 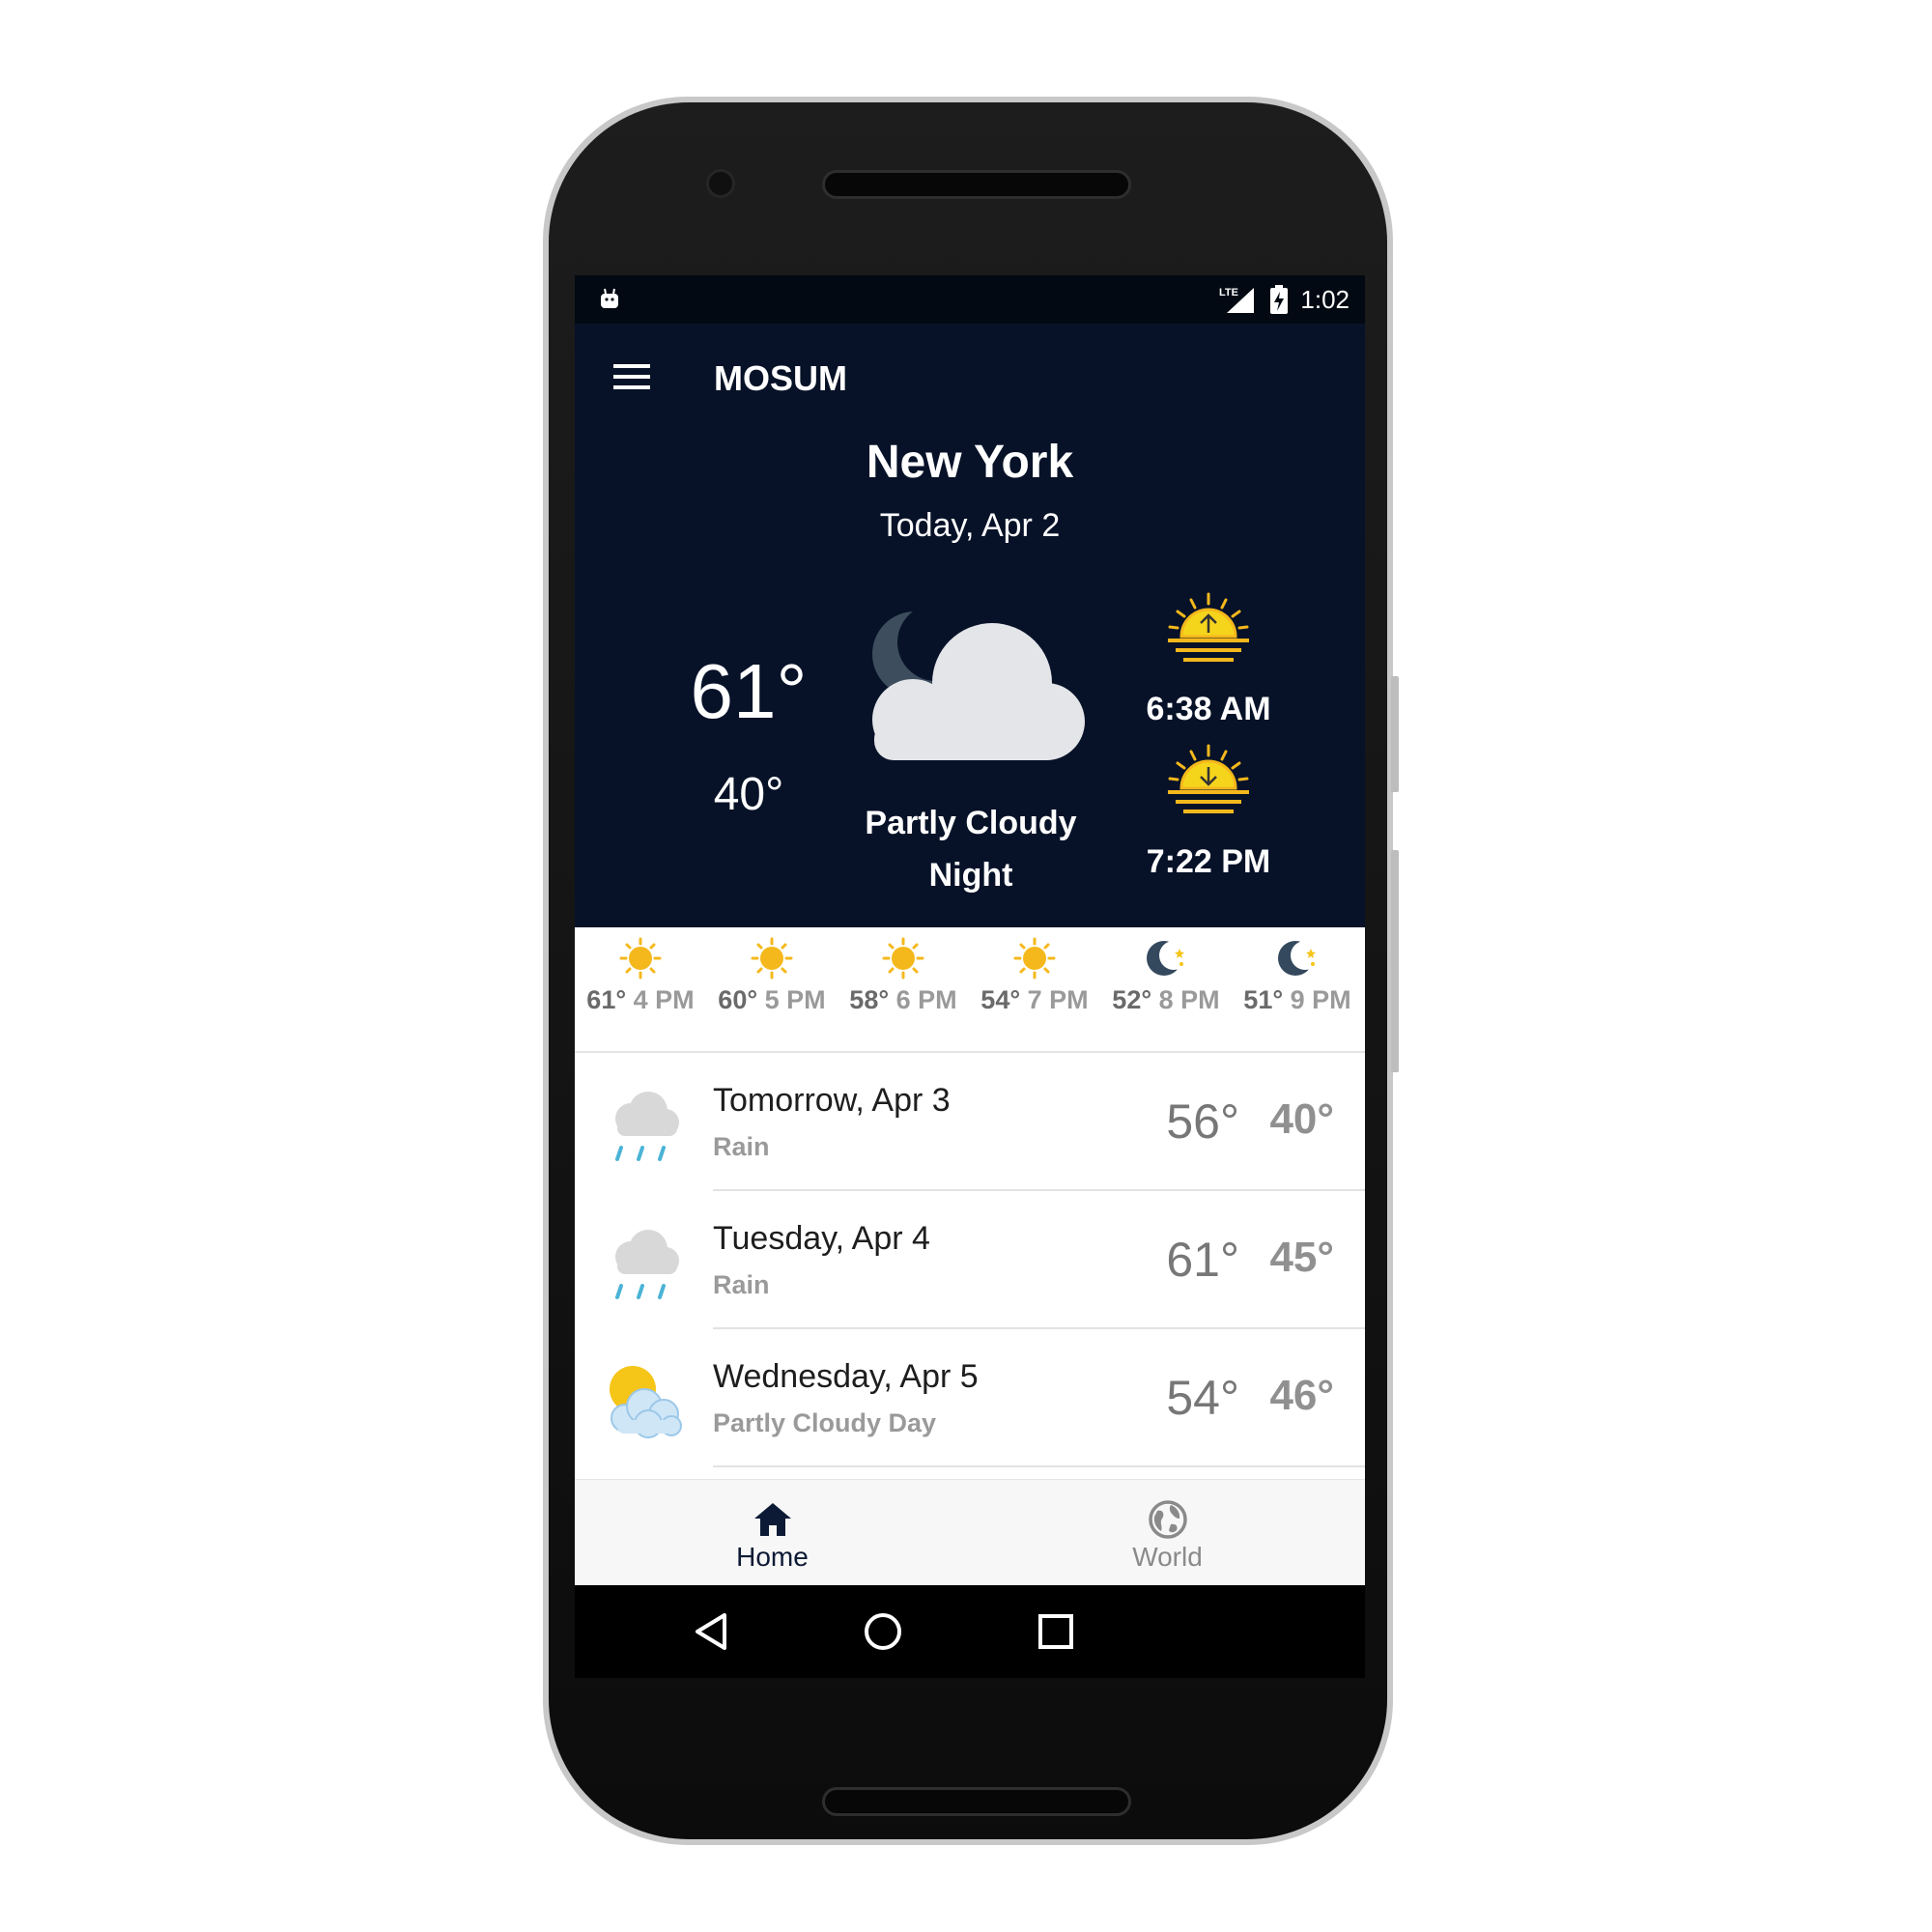 What do you see at coordinates (1208, 778) in the screenshot?
I see `sunset-icon` at bounding box center [1208, 778].